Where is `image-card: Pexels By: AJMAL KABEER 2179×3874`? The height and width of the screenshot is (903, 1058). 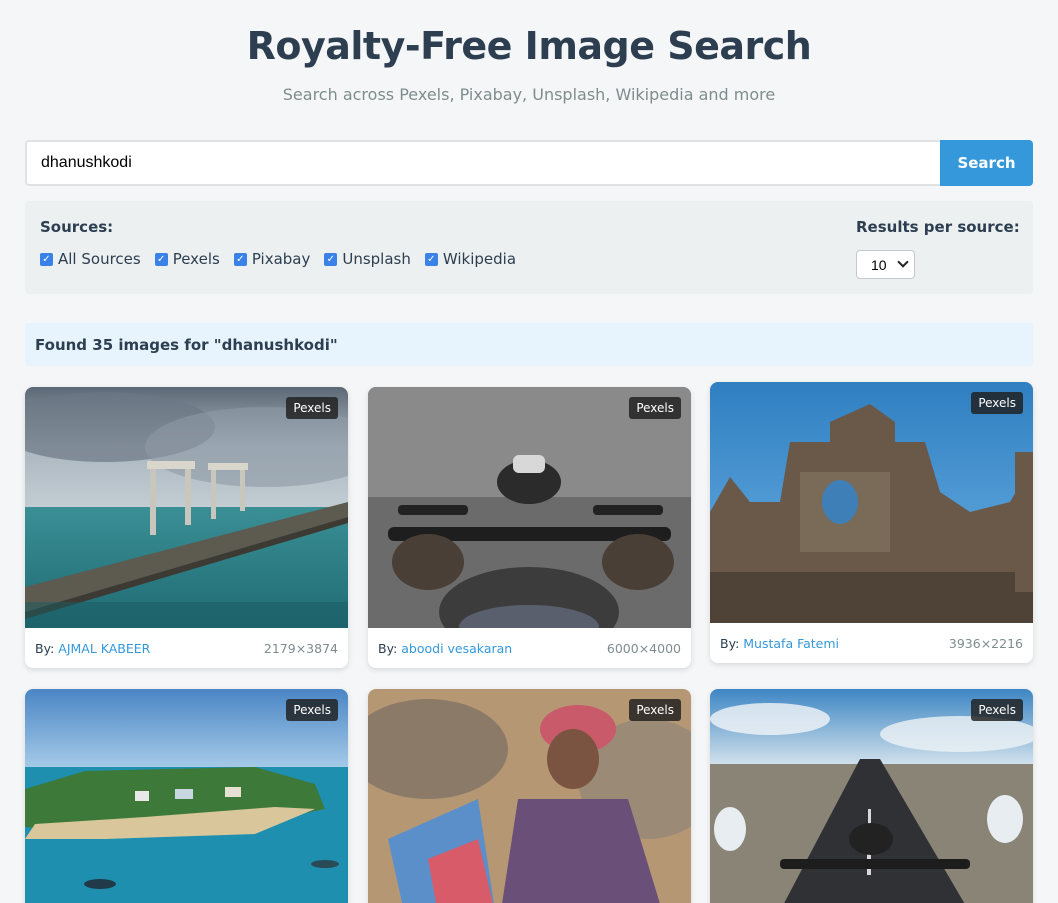
image-card: Pexels By: AJMAL KABEER 2179×3874 is located at coordinates (186, 527).